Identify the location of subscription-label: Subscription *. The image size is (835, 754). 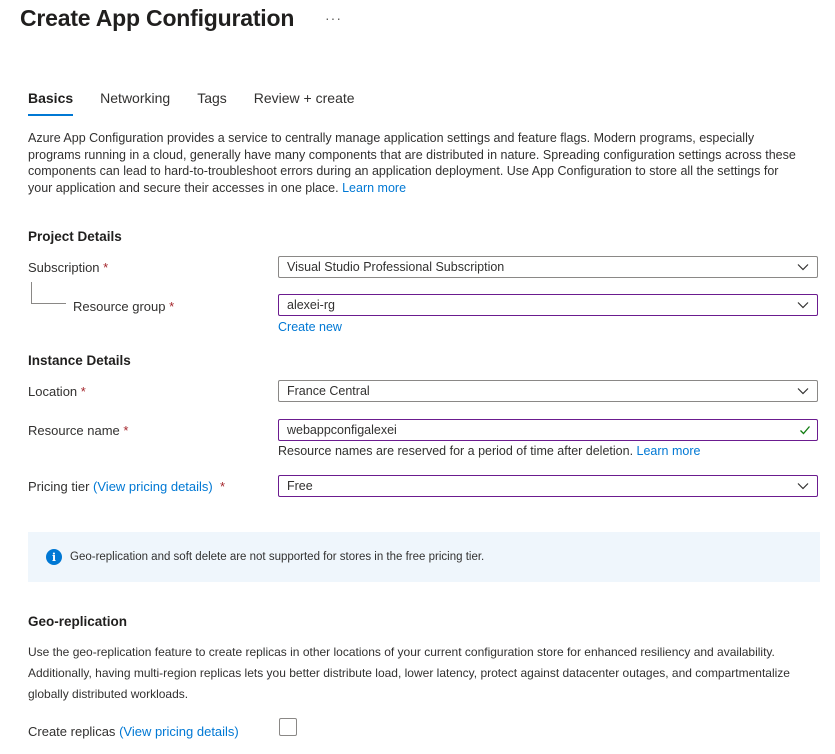
(68, 267).